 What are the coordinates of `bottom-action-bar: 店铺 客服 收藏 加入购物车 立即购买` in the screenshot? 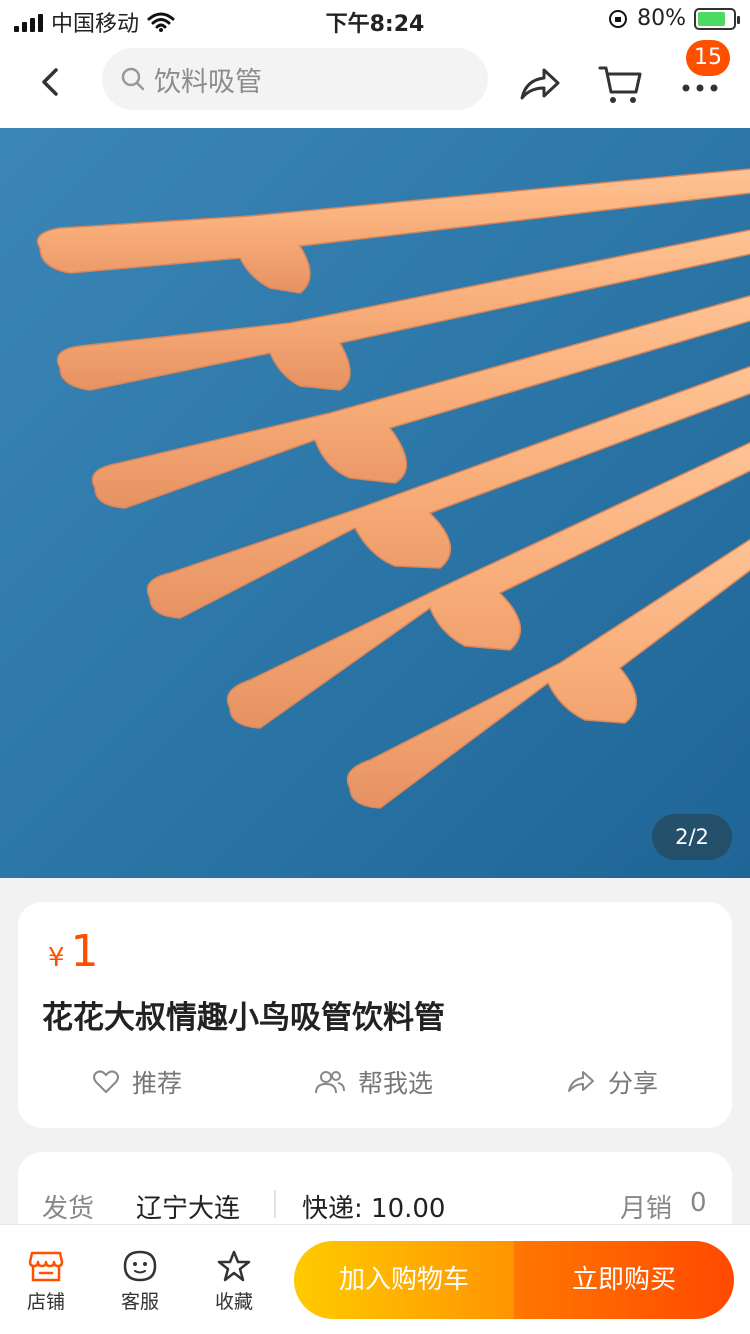 It's located at (375, 1279).